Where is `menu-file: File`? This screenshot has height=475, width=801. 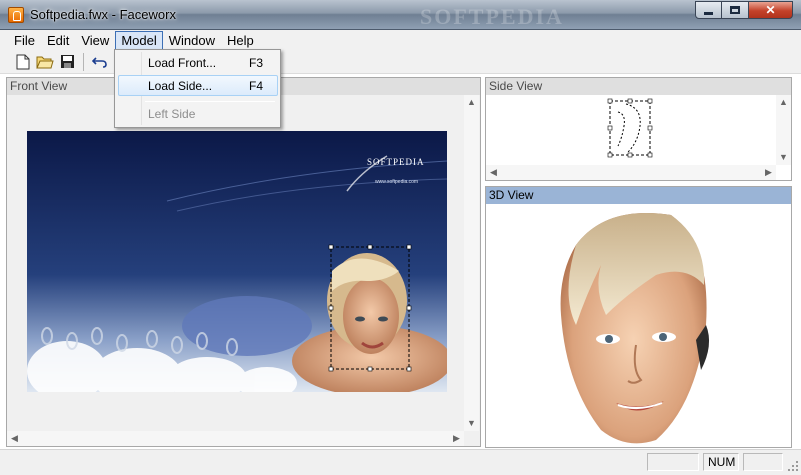 menu-file: File is located at coordinates (24, 40).